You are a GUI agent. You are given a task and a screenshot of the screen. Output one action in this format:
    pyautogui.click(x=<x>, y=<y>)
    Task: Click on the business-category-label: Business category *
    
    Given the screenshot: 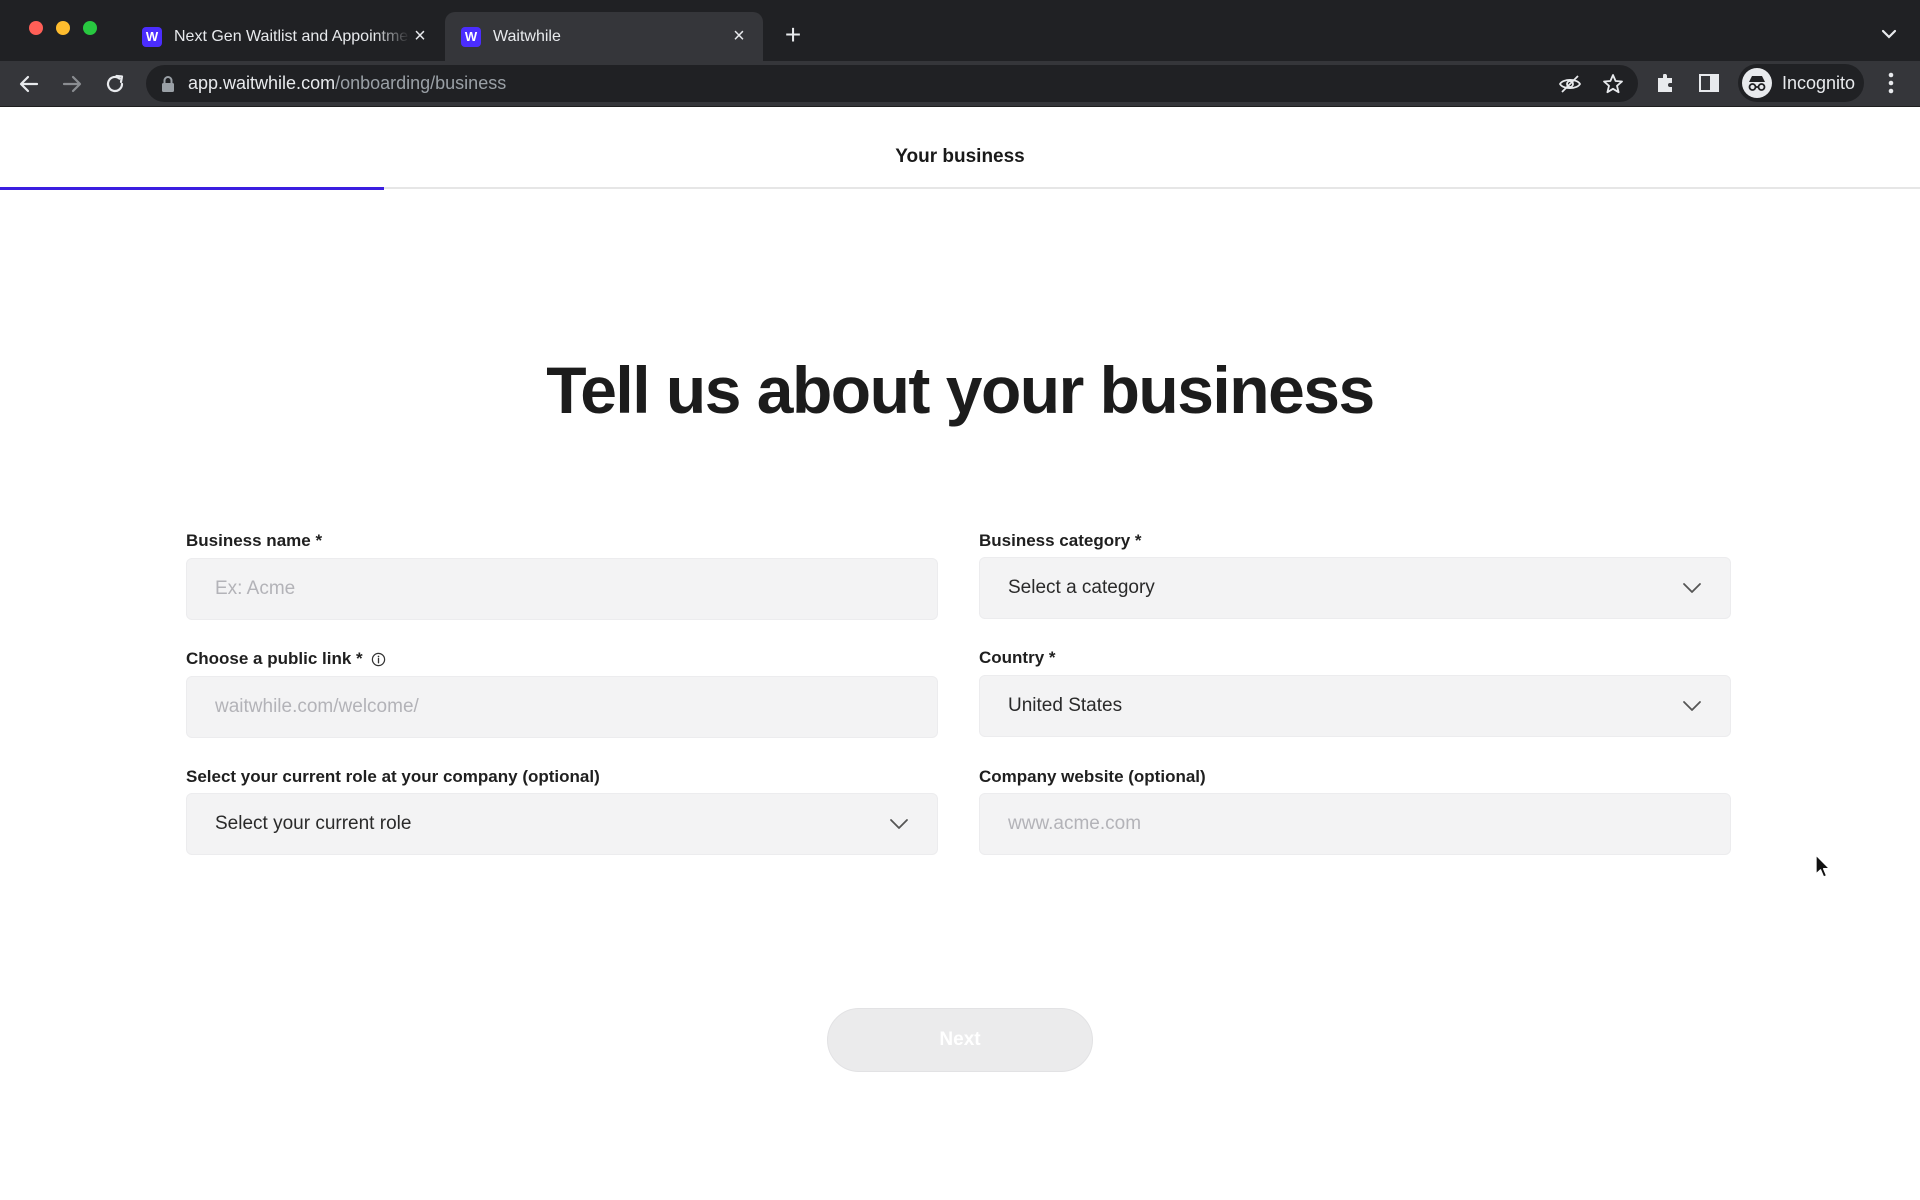 What is the action you would take?
    pyautogui.click(x=1060, y=540)
    